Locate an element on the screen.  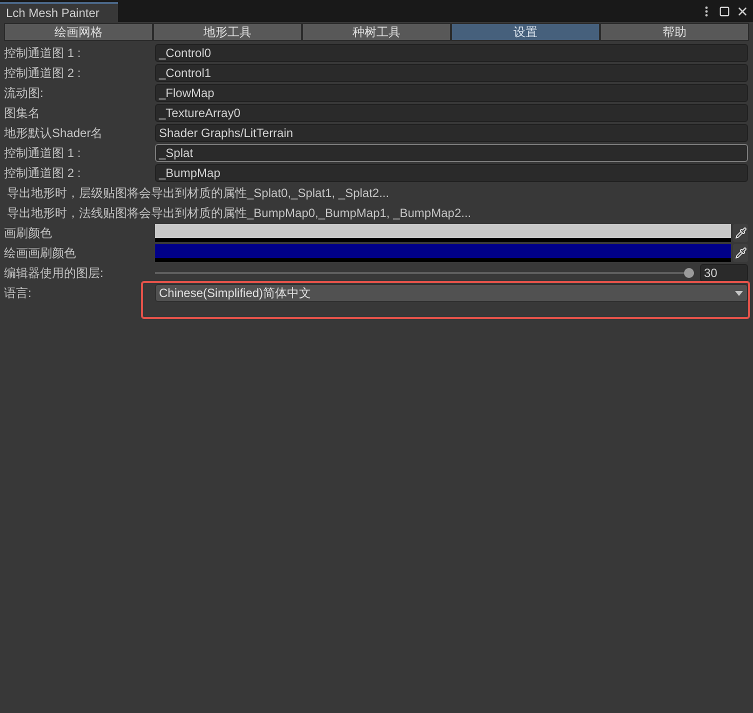
window-tab: Lch Mesh Painter is located at coordinates (59, 12).